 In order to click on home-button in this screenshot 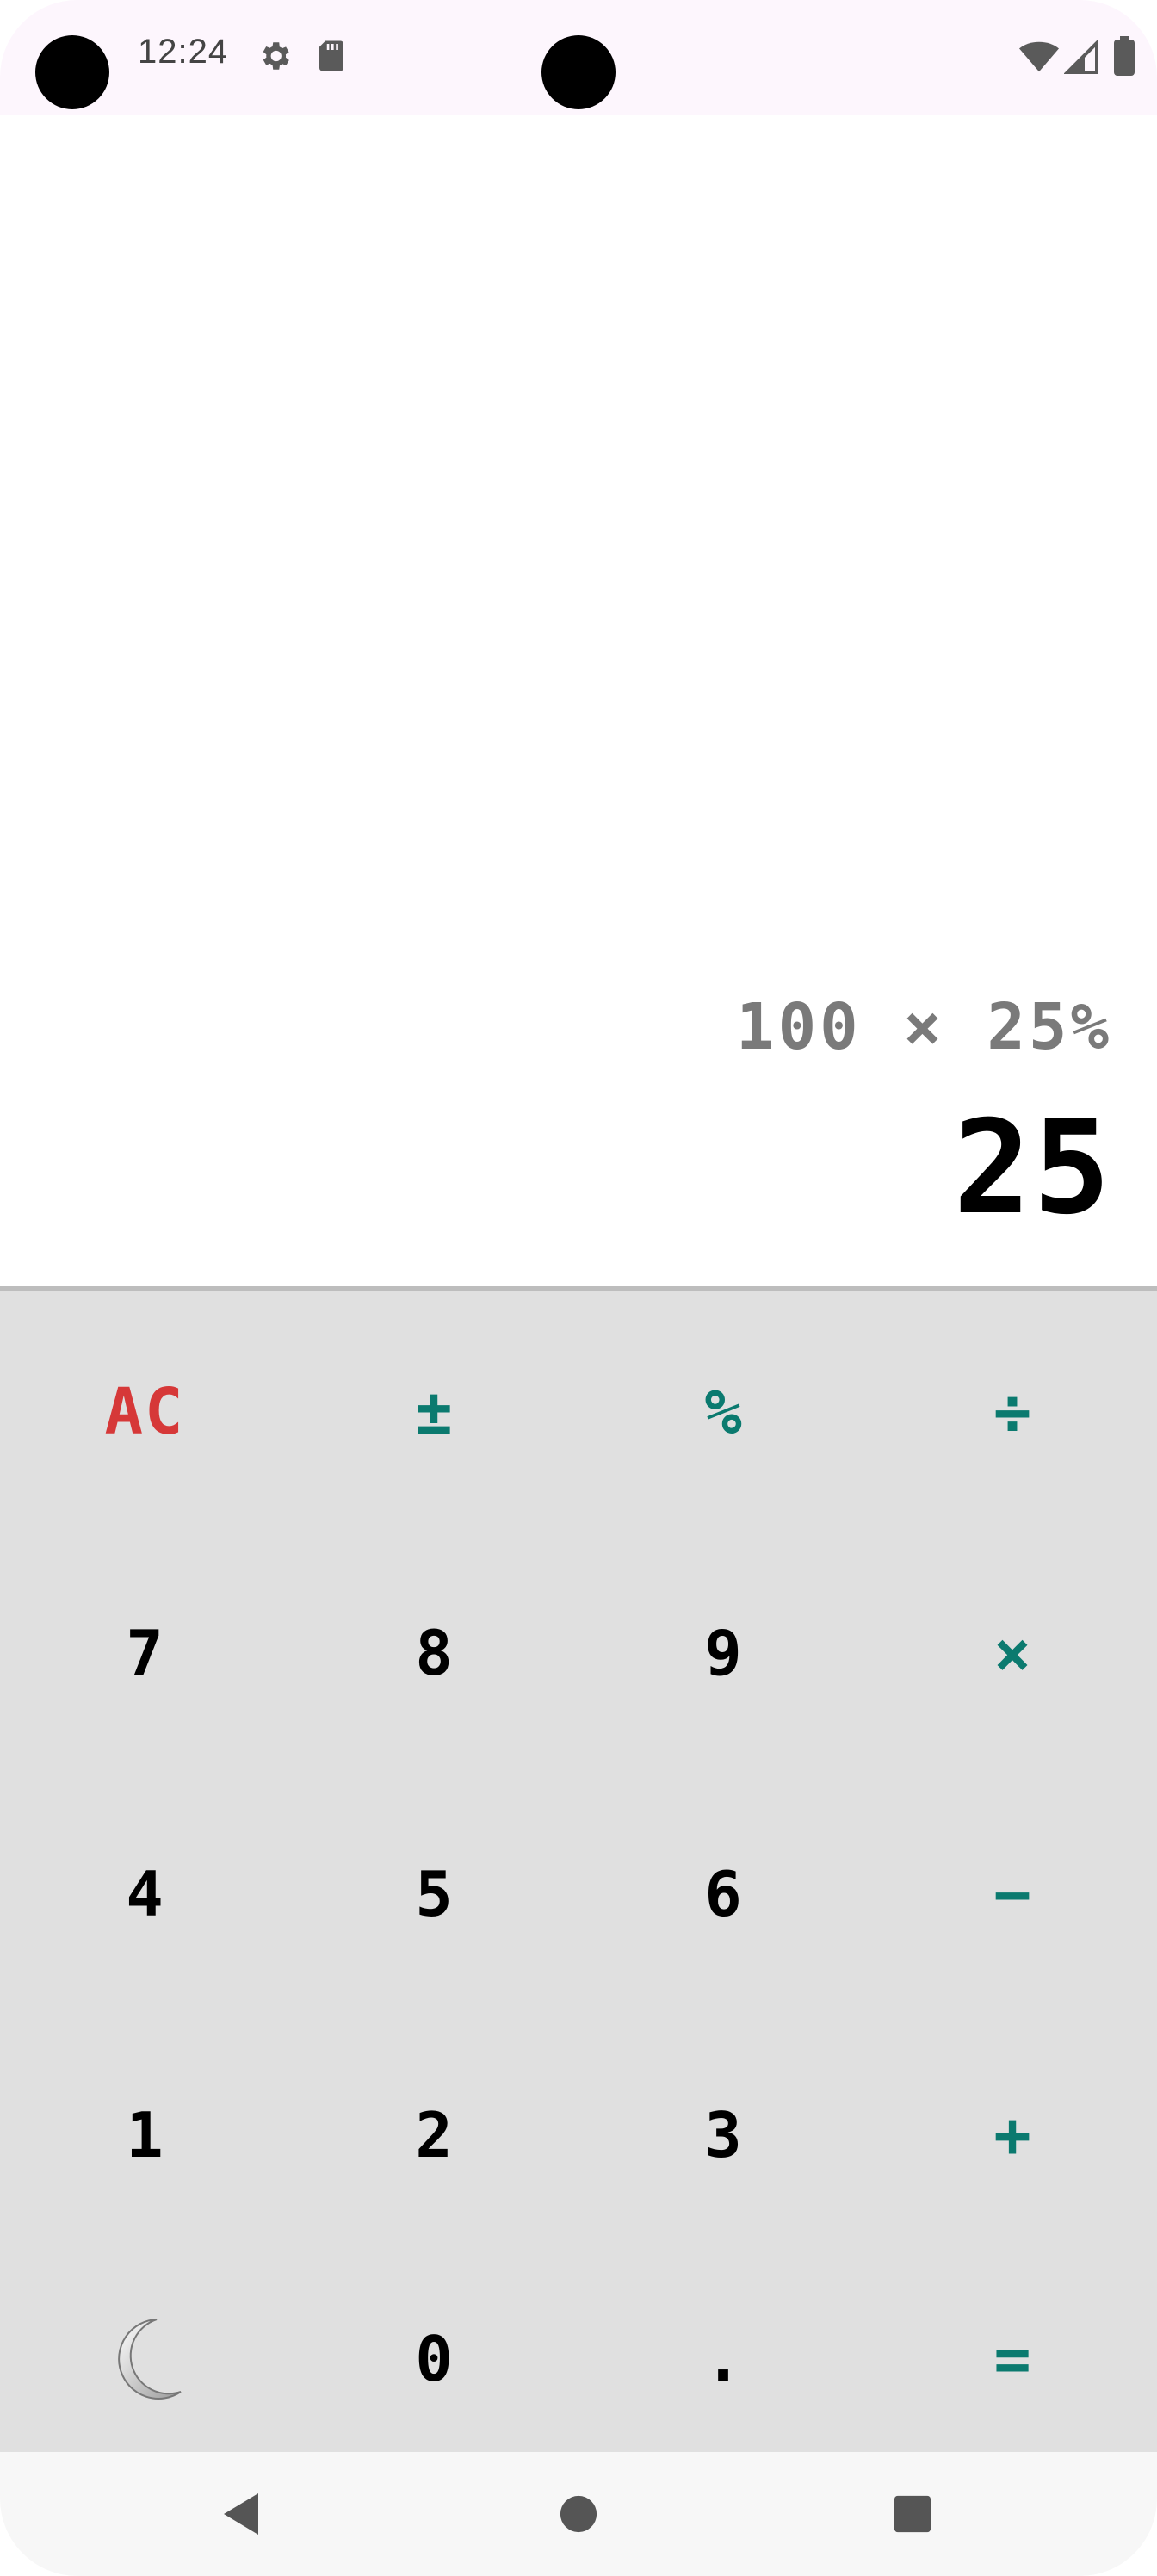, I will do `click(579, 2514)`.